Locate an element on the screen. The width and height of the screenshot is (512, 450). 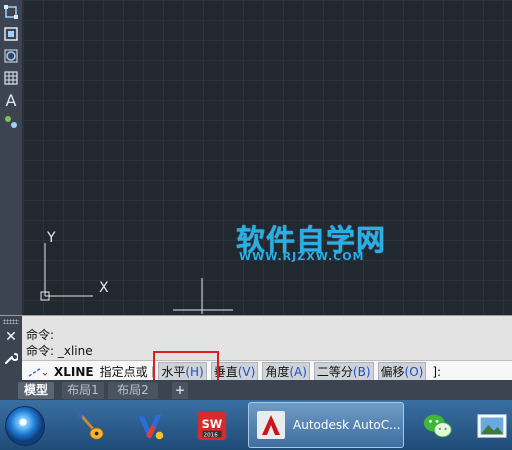
svg-text: SW is located at coordinates (212, 424).